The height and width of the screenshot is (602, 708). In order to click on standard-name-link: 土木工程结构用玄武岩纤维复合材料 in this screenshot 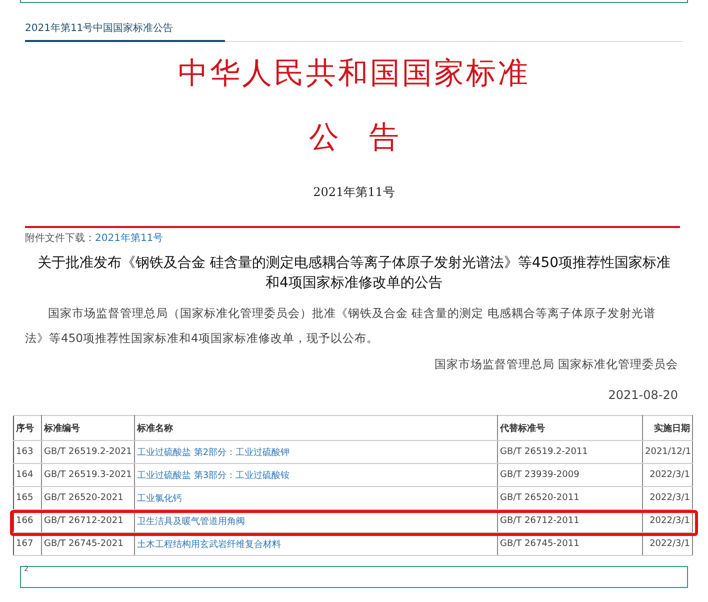, I will do `click(316, 544)`.